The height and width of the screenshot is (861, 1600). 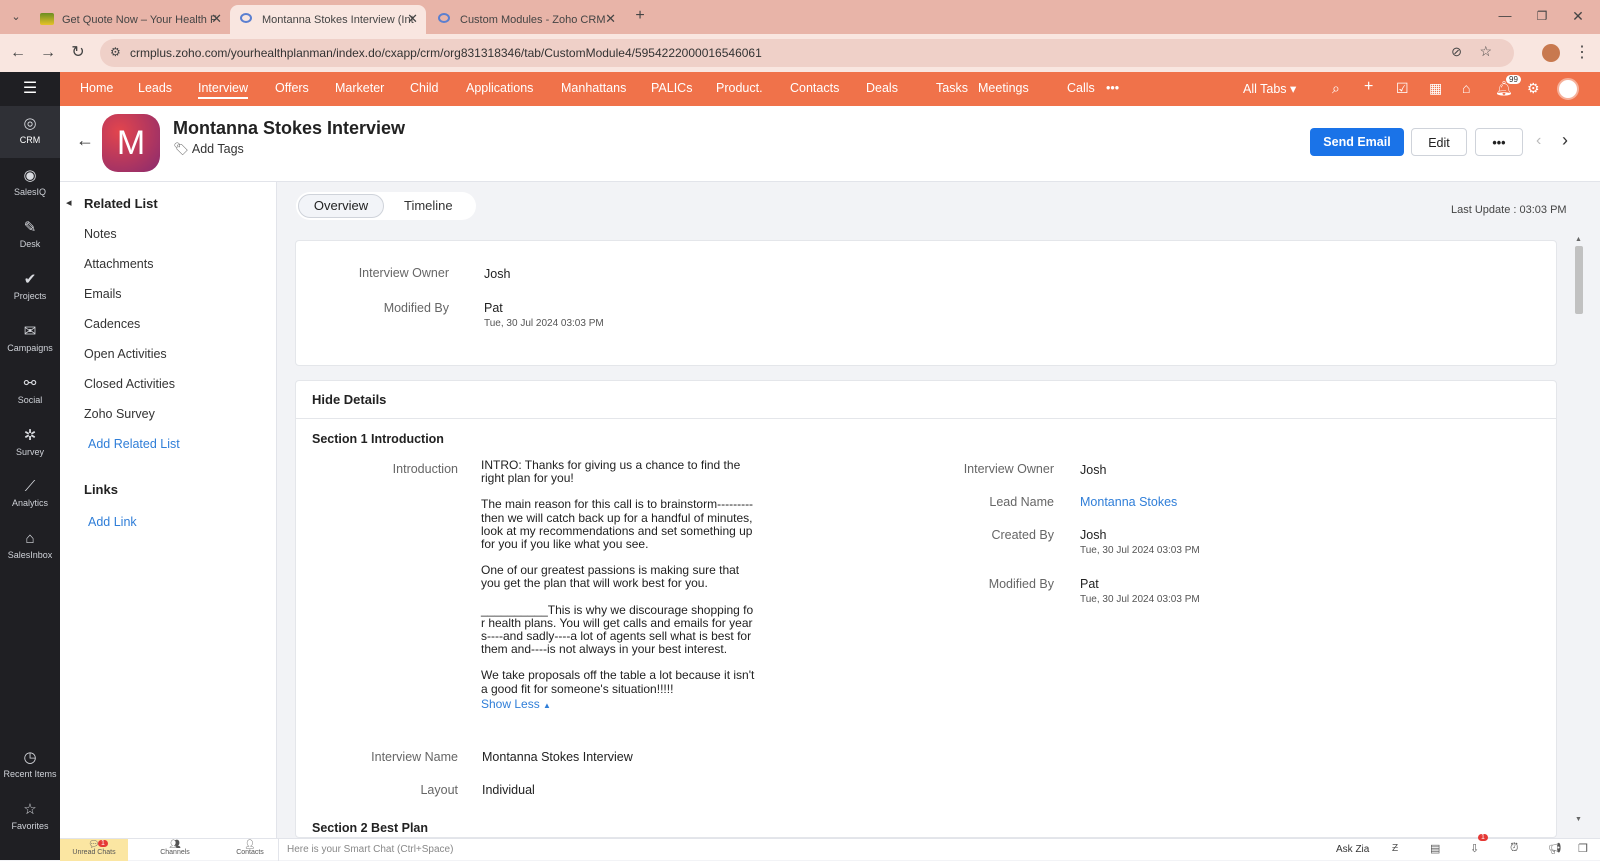 What do you see at coordinates (1439, 142) in the screenshot?
I see `edit-button: Edit` at bounding box center [1439, 142].